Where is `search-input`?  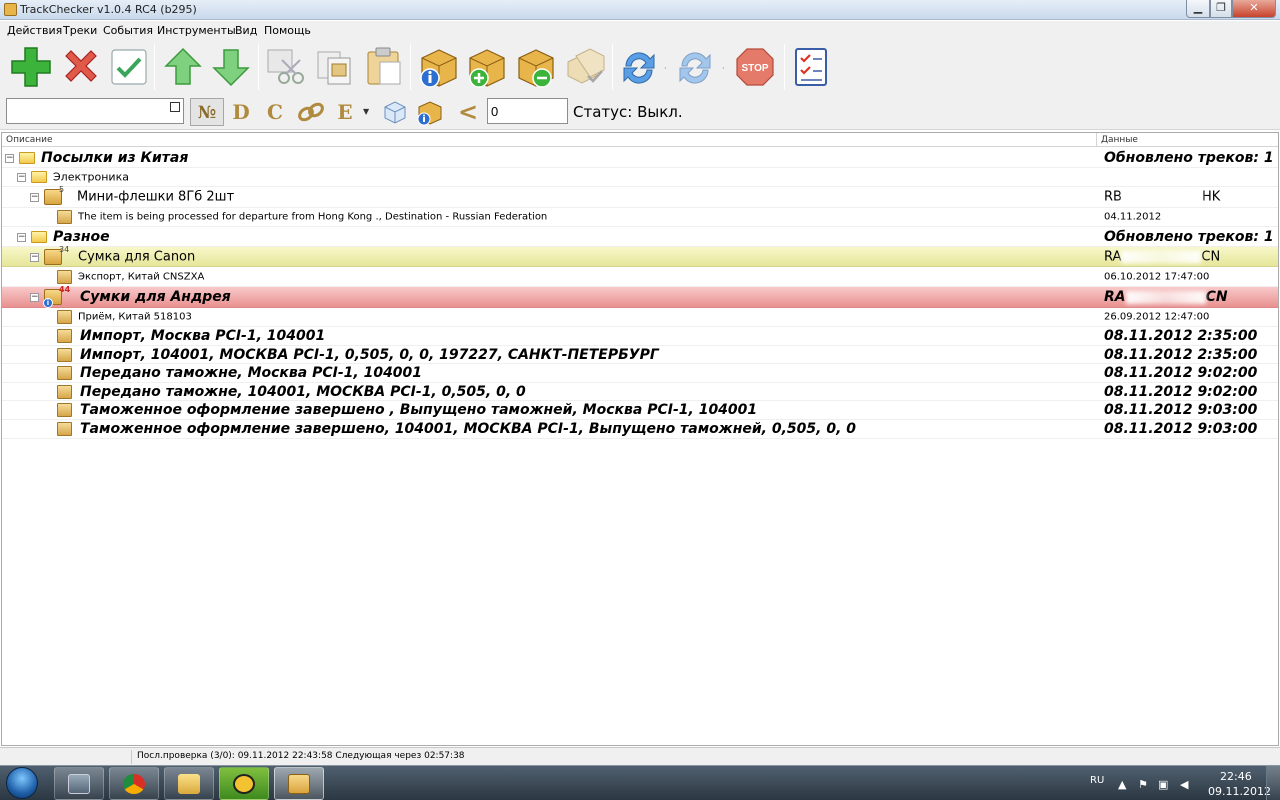 search-input is located at coordinates (95, 111).